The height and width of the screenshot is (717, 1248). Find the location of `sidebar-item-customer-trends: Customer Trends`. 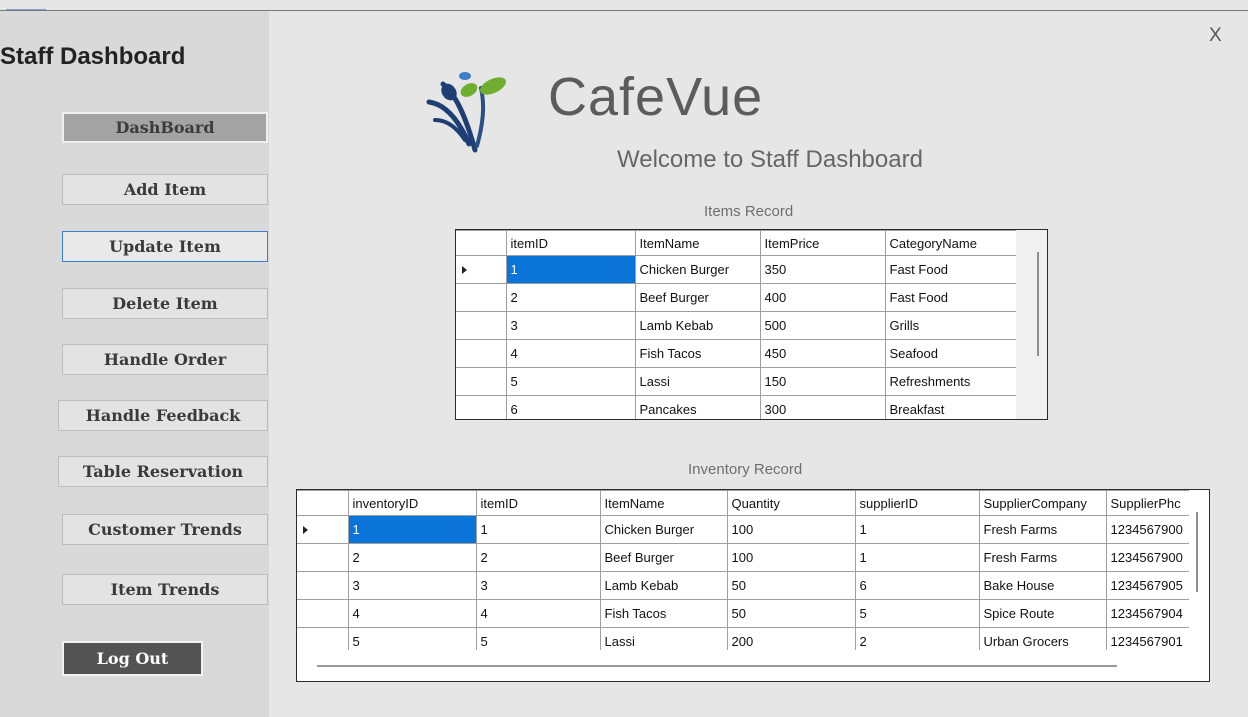

sidebar-item-customer-trends: Customer Trends is located at coordinates (165, 529).